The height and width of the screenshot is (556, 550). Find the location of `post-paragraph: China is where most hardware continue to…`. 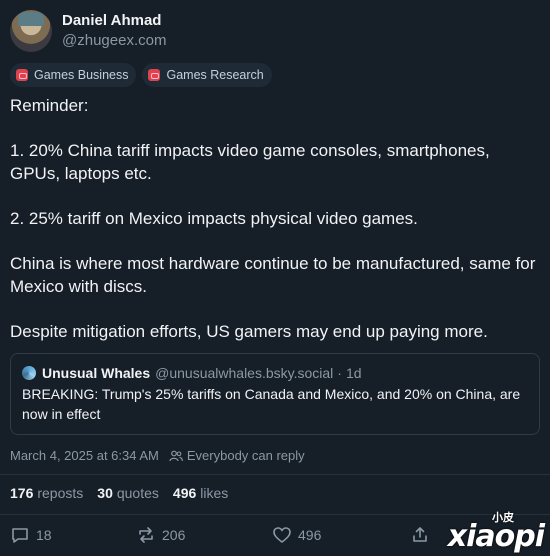

post-paragraph: China is where most hardware continue to… is located at coordinates (275, 275).